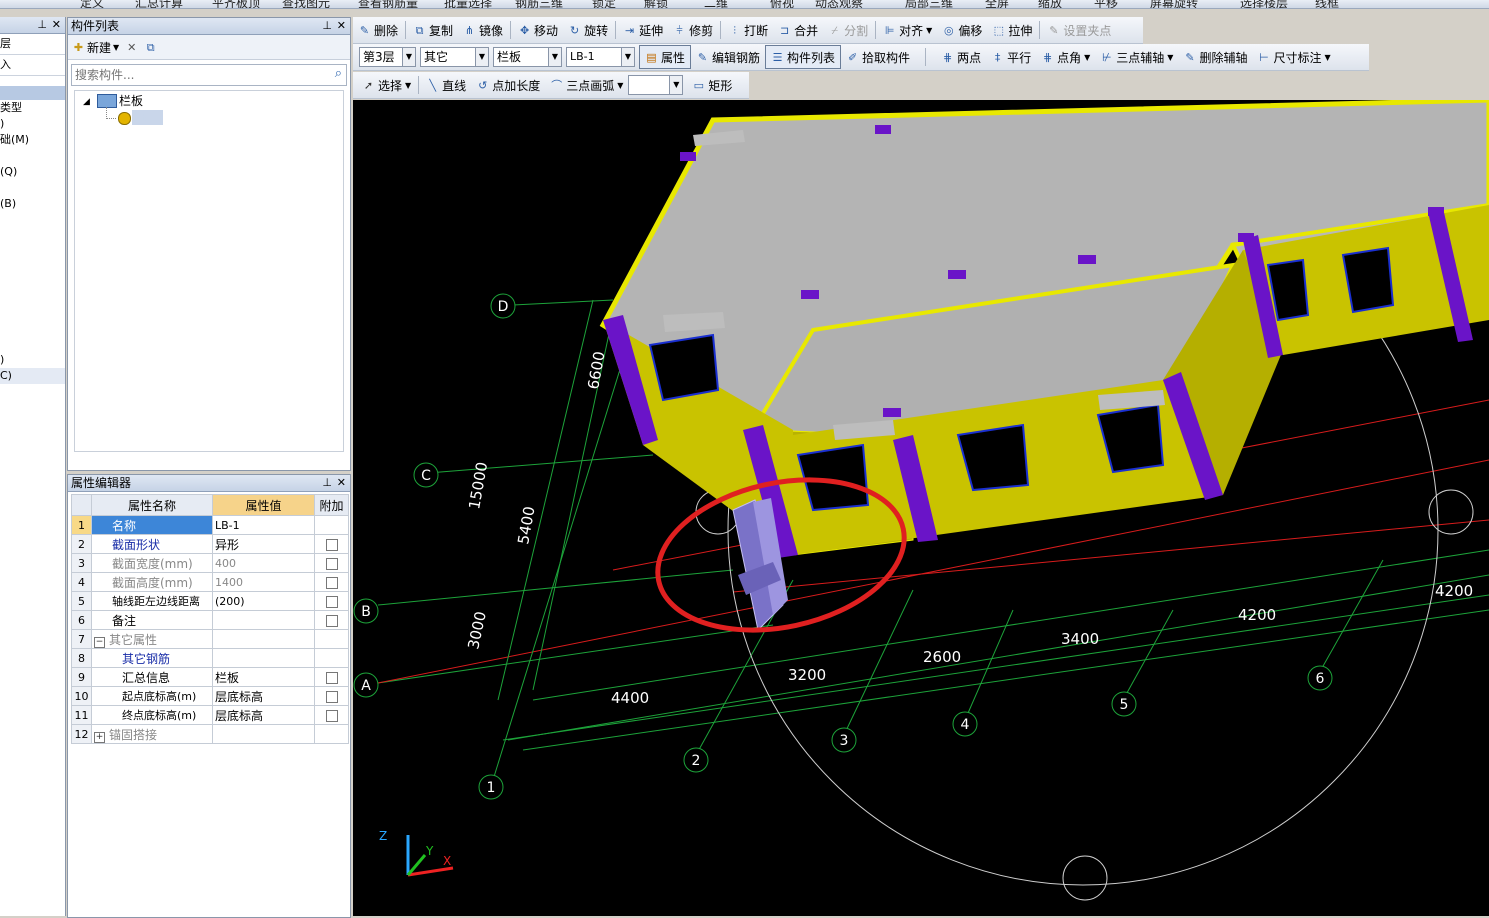  What do you see at coordinates (263, 601) in the screenshot?
I see `property-value: (200)` at bounding box center [263, 601].